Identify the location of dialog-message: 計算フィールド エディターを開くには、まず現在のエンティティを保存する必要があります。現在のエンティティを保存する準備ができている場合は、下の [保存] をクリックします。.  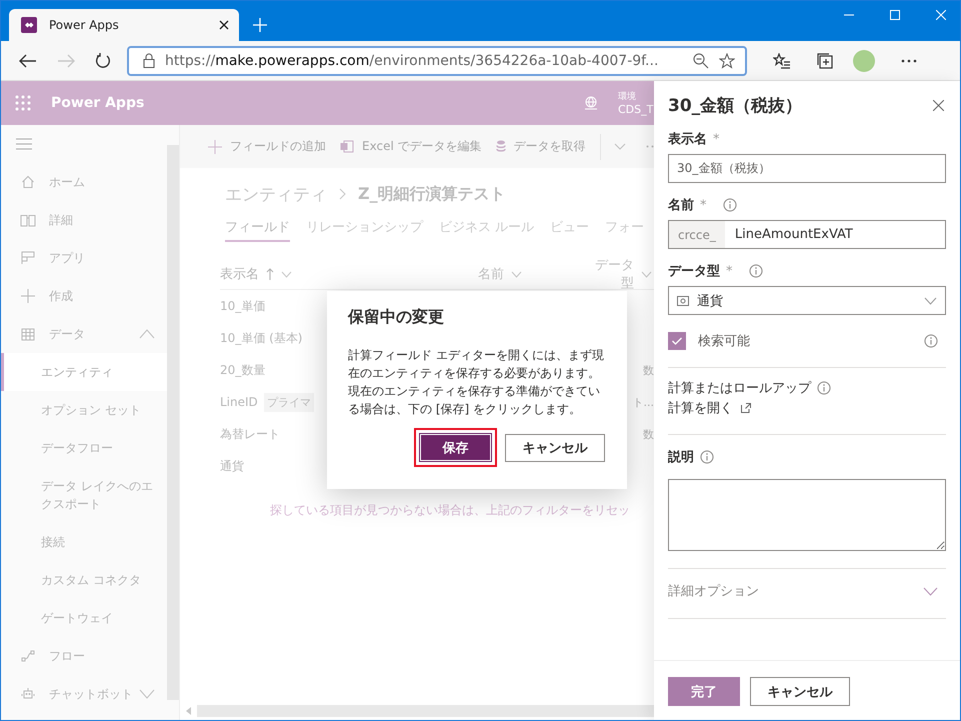
(476, 382).